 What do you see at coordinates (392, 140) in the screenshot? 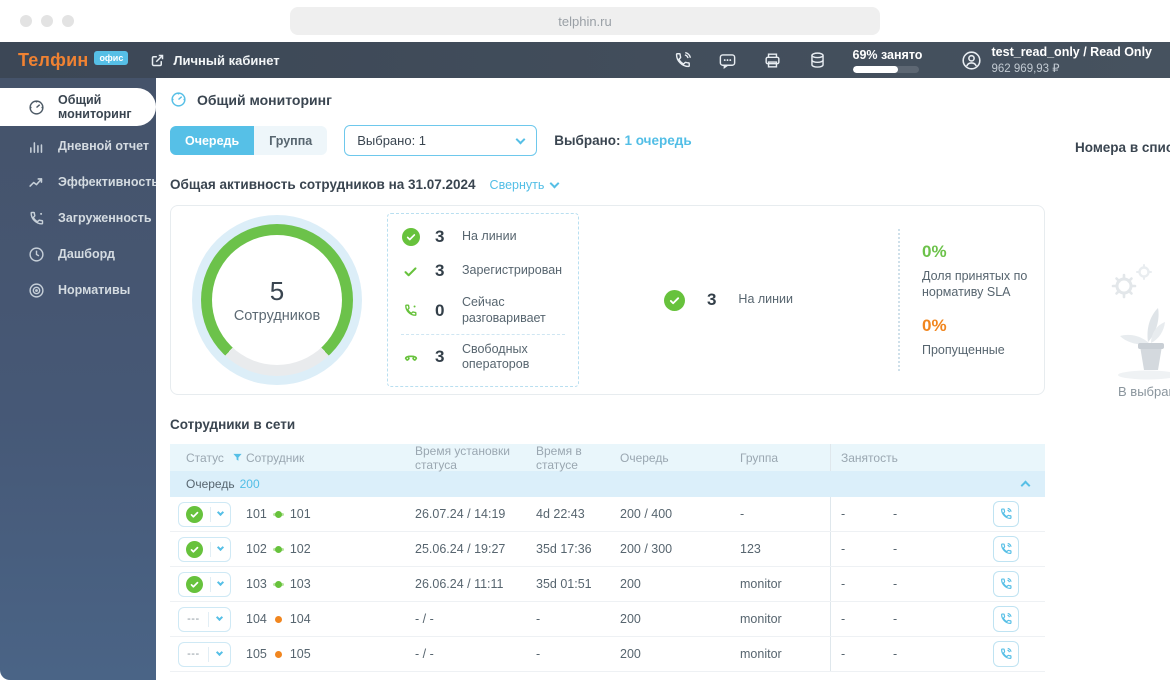
I see `dropdown-value: Выбрано: 1` at bounding box center [392, 140].